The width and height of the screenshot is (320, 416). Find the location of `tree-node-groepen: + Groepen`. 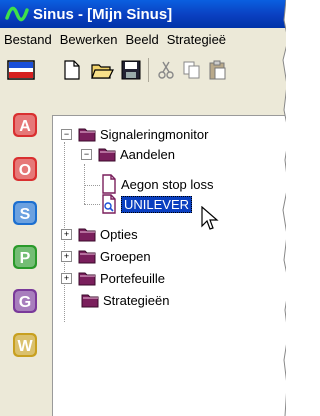

tree-node-groepen: + Groepen is located at coordinates (106, 256).